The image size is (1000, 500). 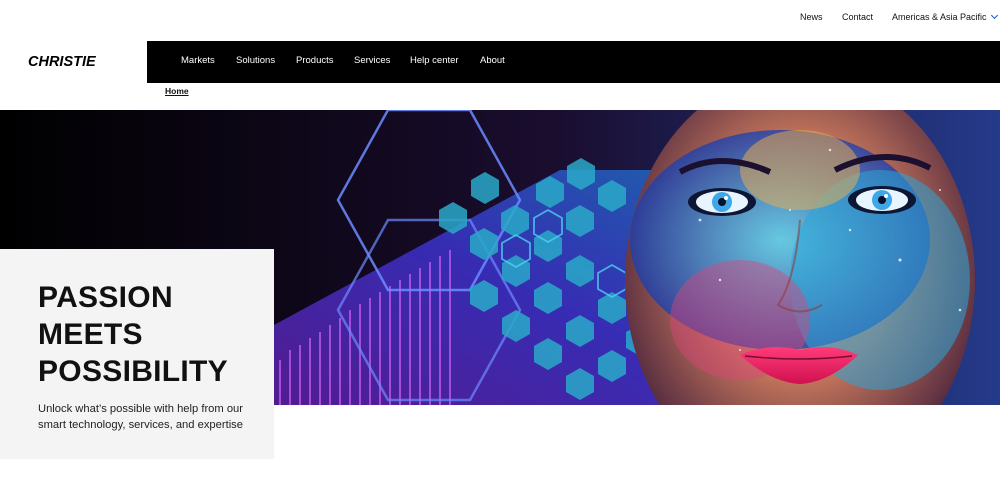 I want to click on nav-help-center: Help center, so click(x=434, y=60).